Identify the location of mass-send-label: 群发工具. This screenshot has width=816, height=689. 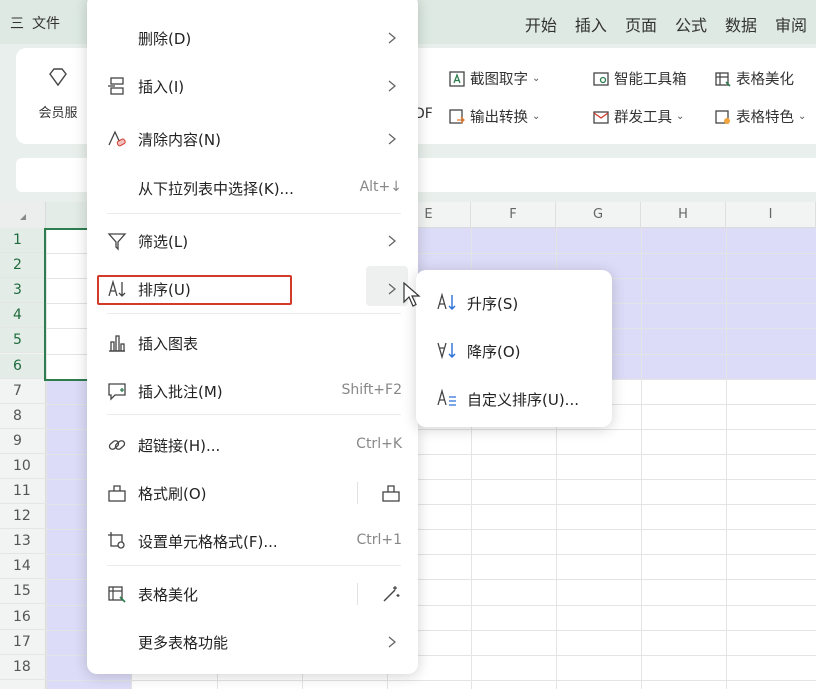
(643, 118).